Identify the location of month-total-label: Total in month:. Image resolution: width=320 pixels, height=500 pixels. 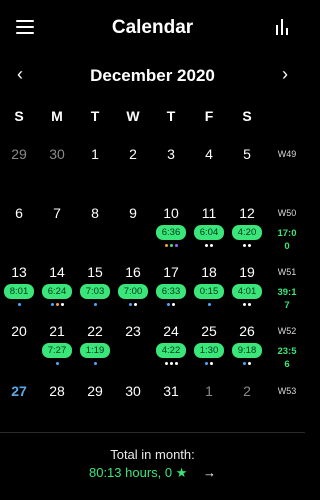
(152, 454).